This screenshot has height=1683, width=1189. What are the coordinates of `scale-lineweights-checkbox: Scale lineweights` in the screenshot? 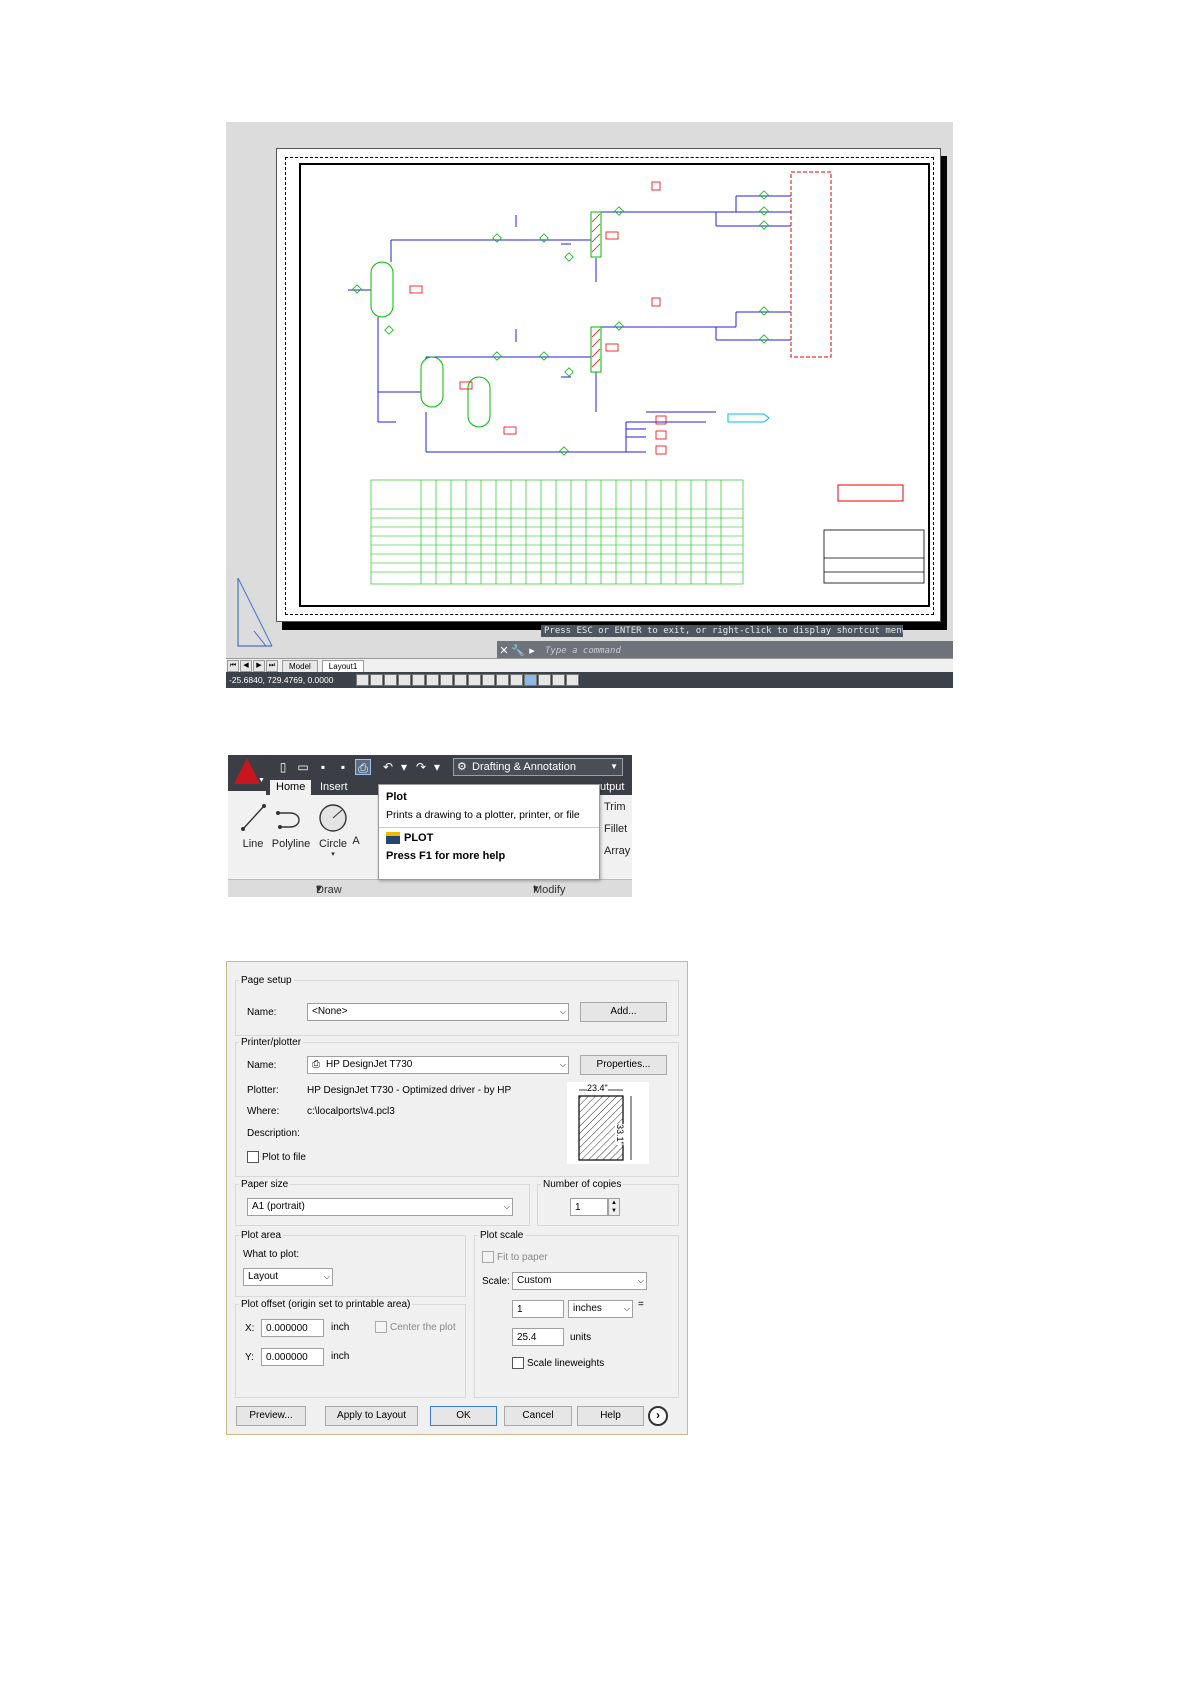 It's located at (558, 1363).